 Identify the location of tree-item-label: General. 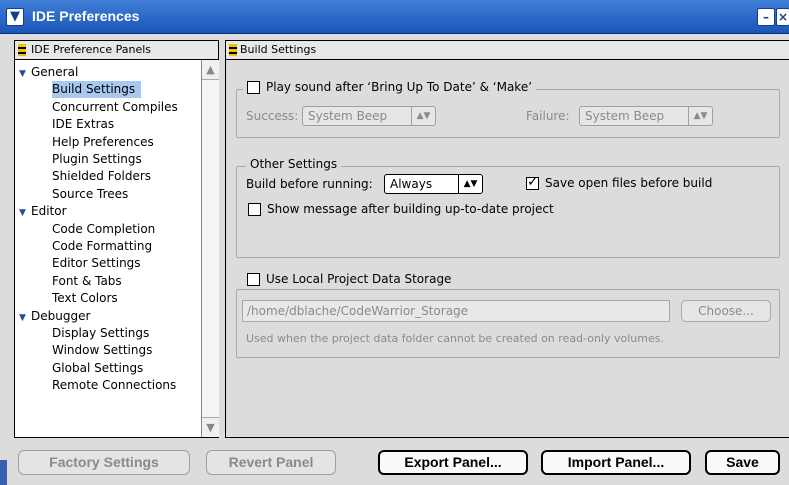
(55, 72).